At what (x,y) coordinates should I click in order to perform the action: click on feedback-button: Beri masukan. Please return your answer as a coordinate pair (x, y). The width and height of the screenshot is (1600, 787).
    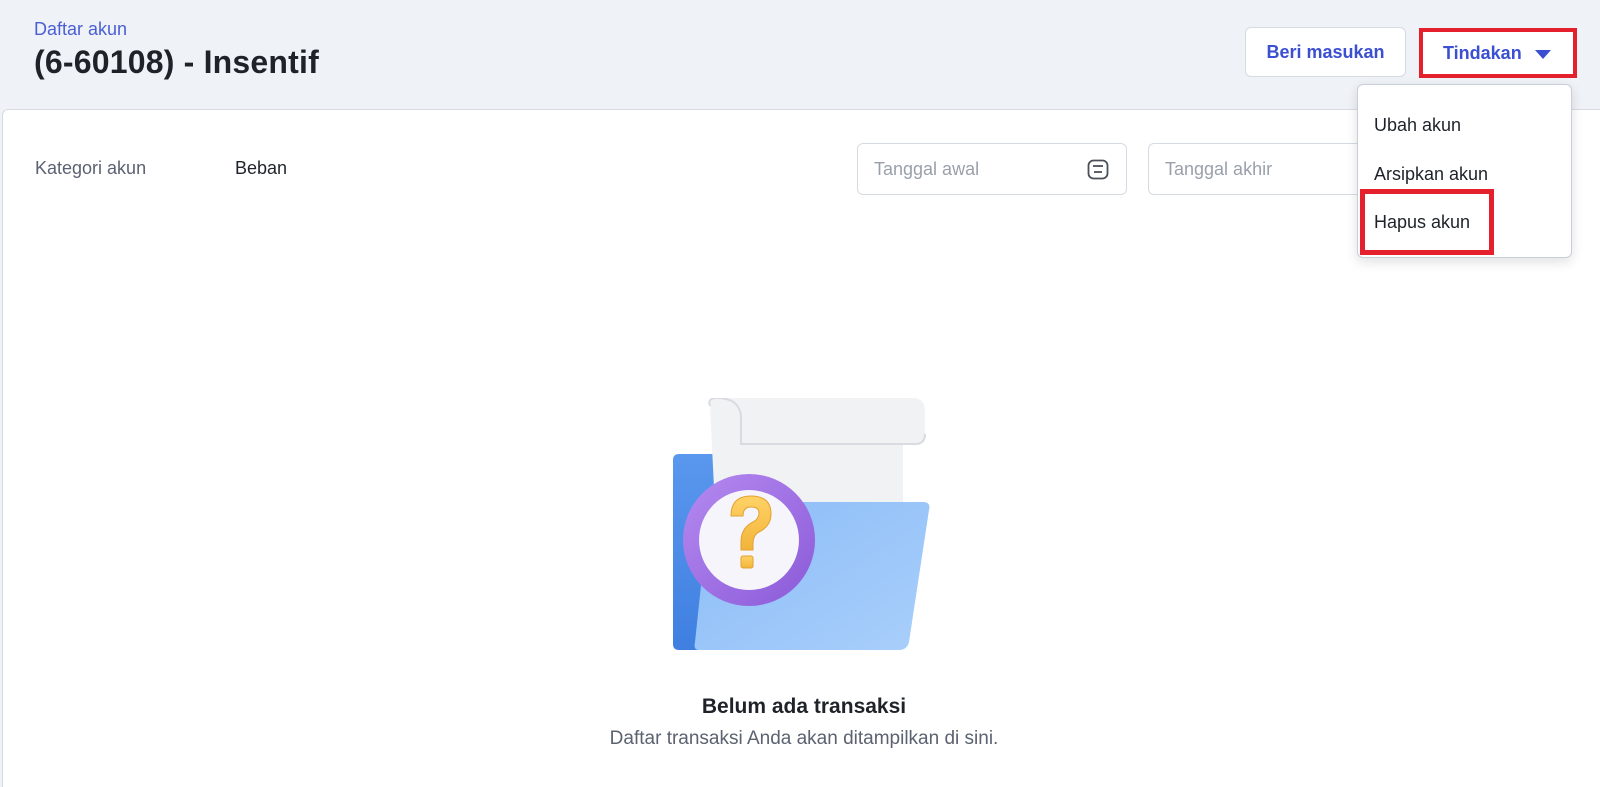
    Looking at the image, I should click on (1325, 52).